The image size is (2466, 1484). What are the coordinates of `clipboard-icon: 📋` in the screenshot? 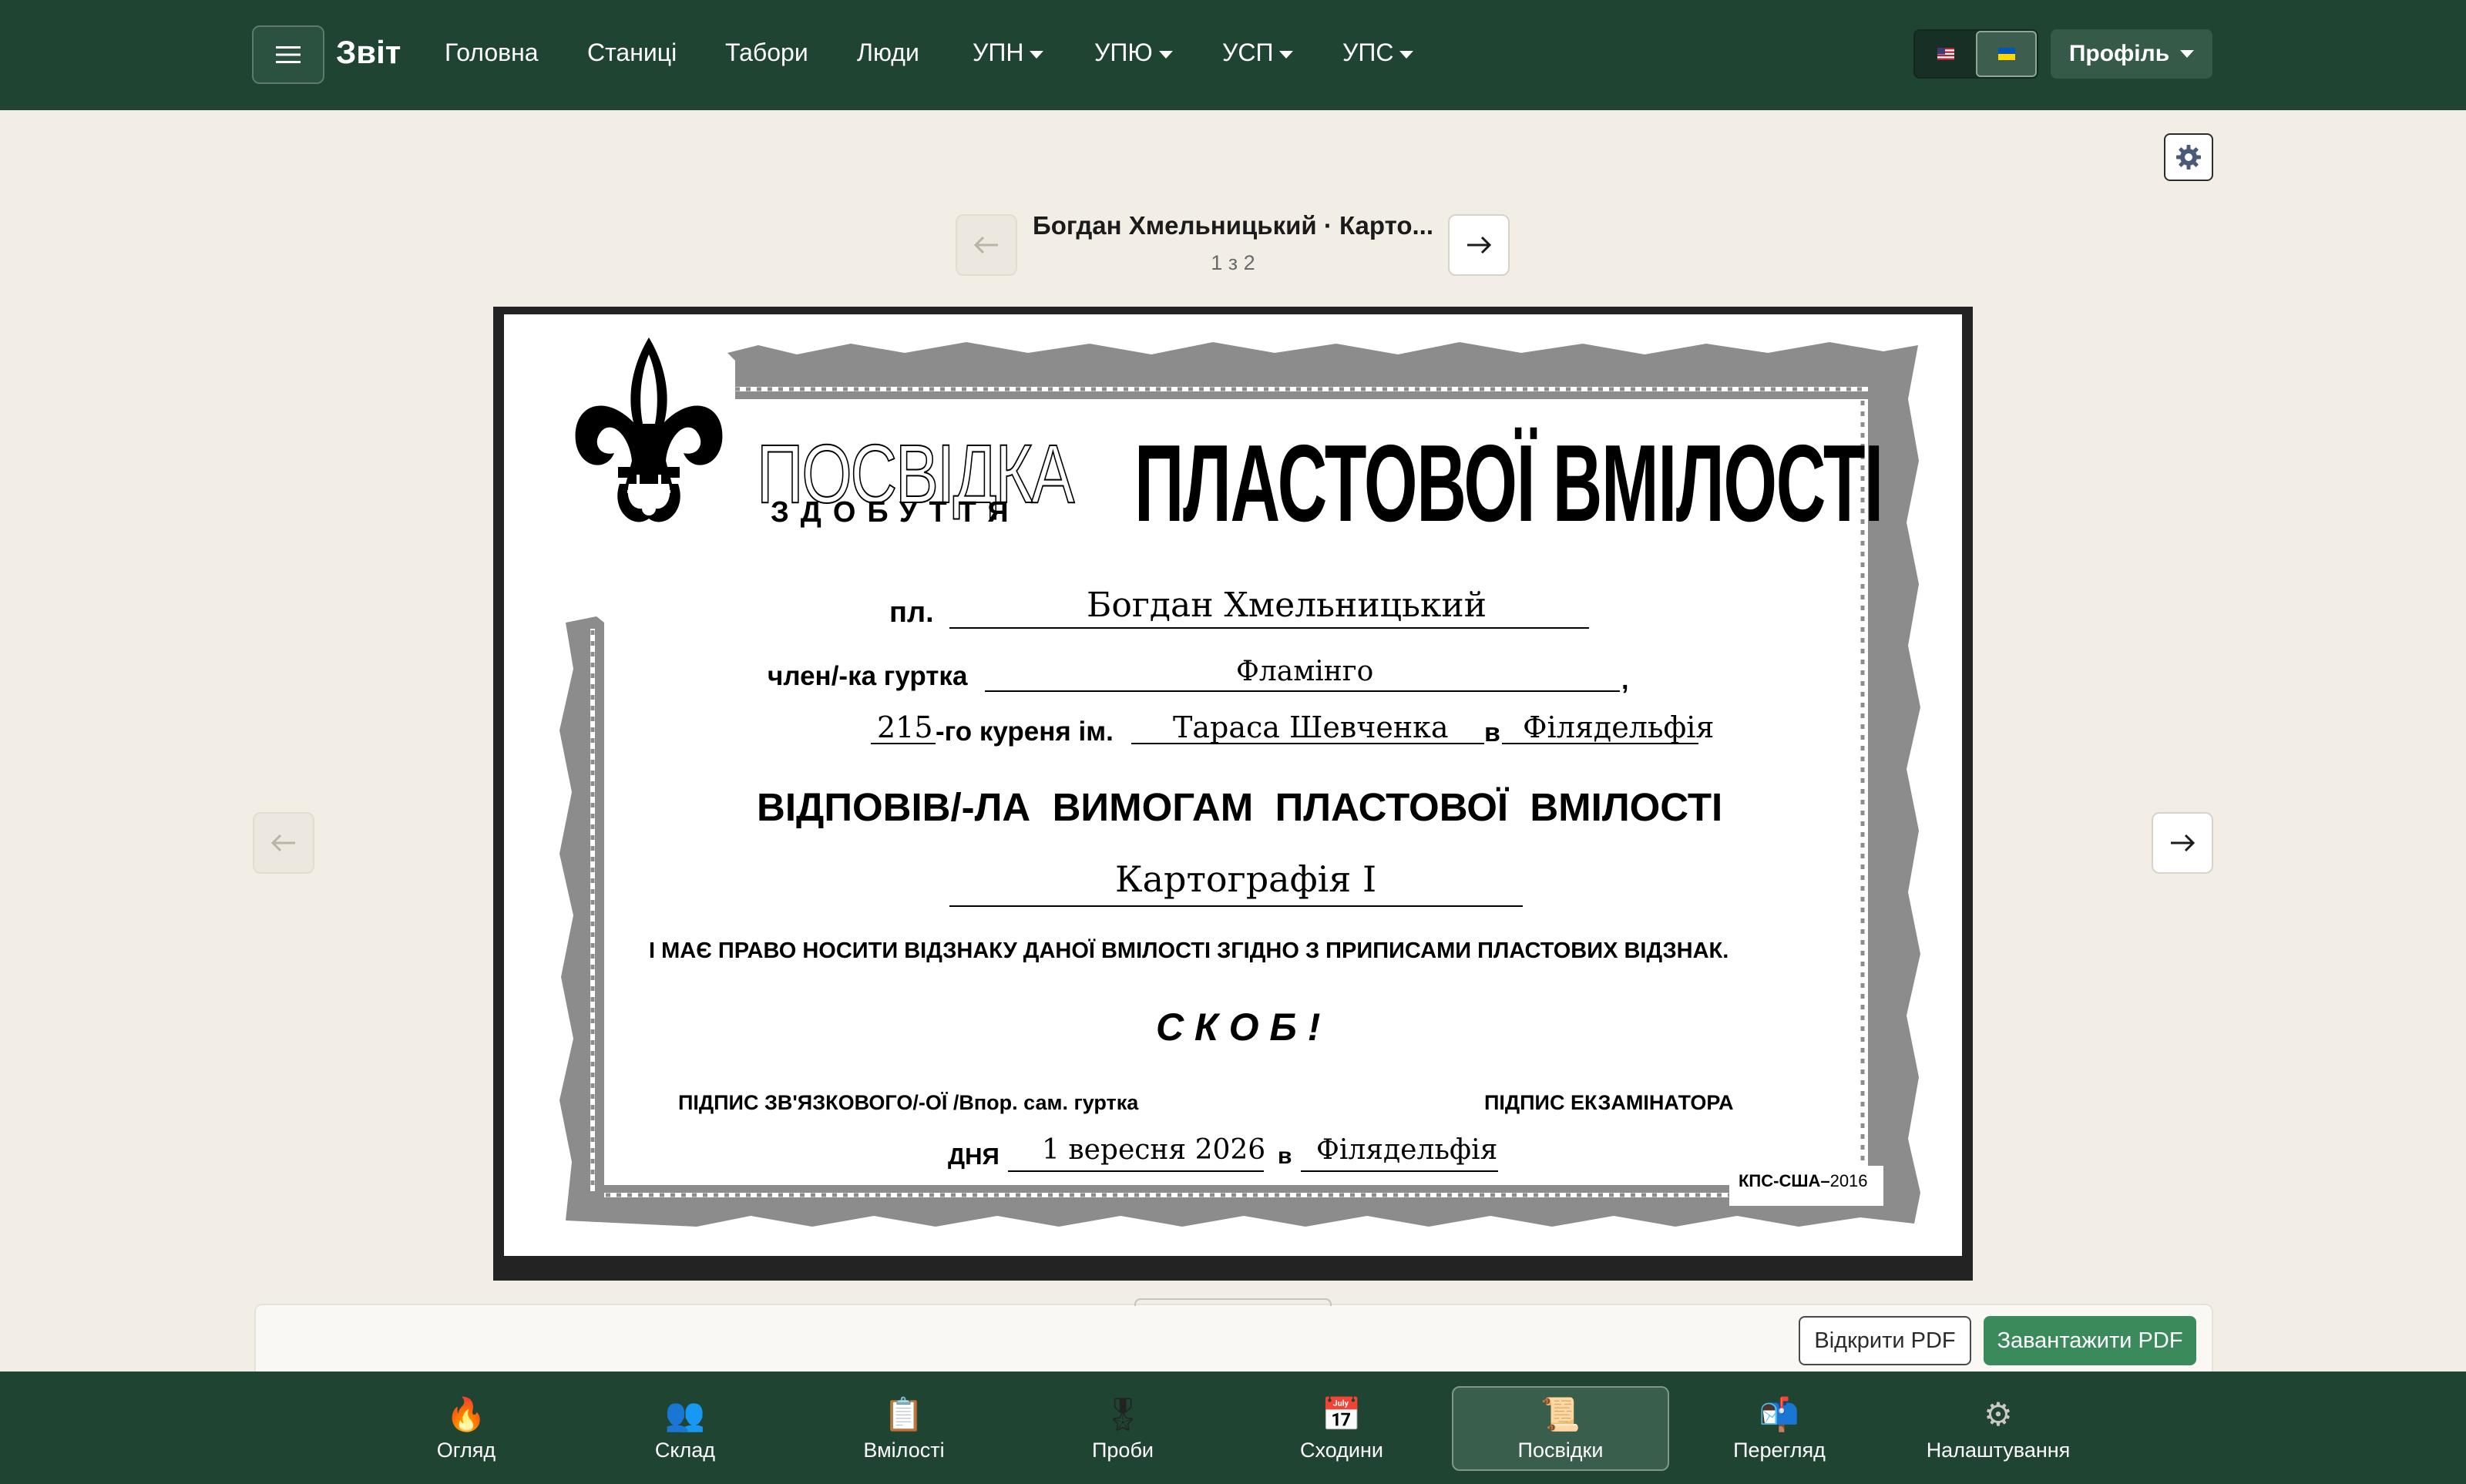 It's located at (904, 1413).